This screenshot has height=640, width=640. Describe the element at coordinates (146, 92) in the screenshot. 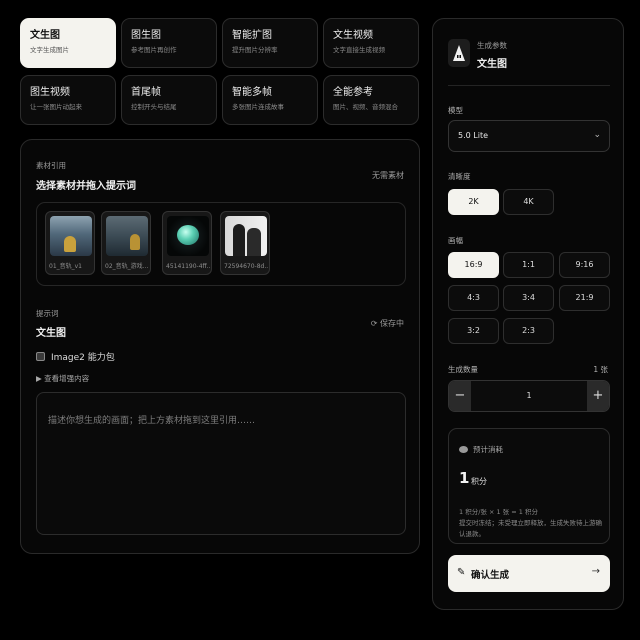

I see `mode-title: 首尾帧` at that location.